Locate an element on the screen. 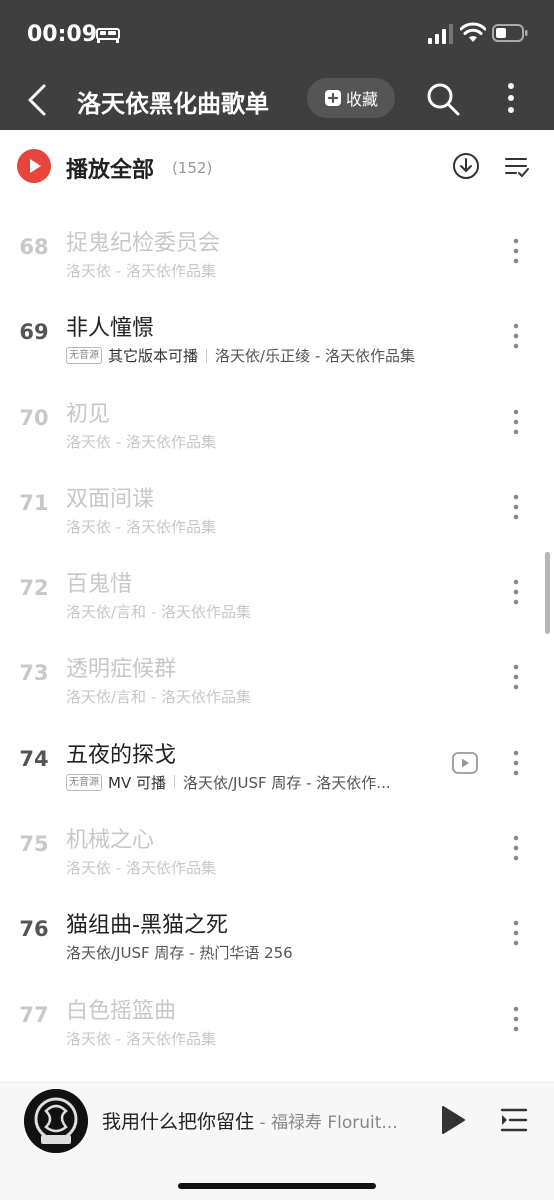  song-title: 机械之心 is located at coordinates (110, 841).